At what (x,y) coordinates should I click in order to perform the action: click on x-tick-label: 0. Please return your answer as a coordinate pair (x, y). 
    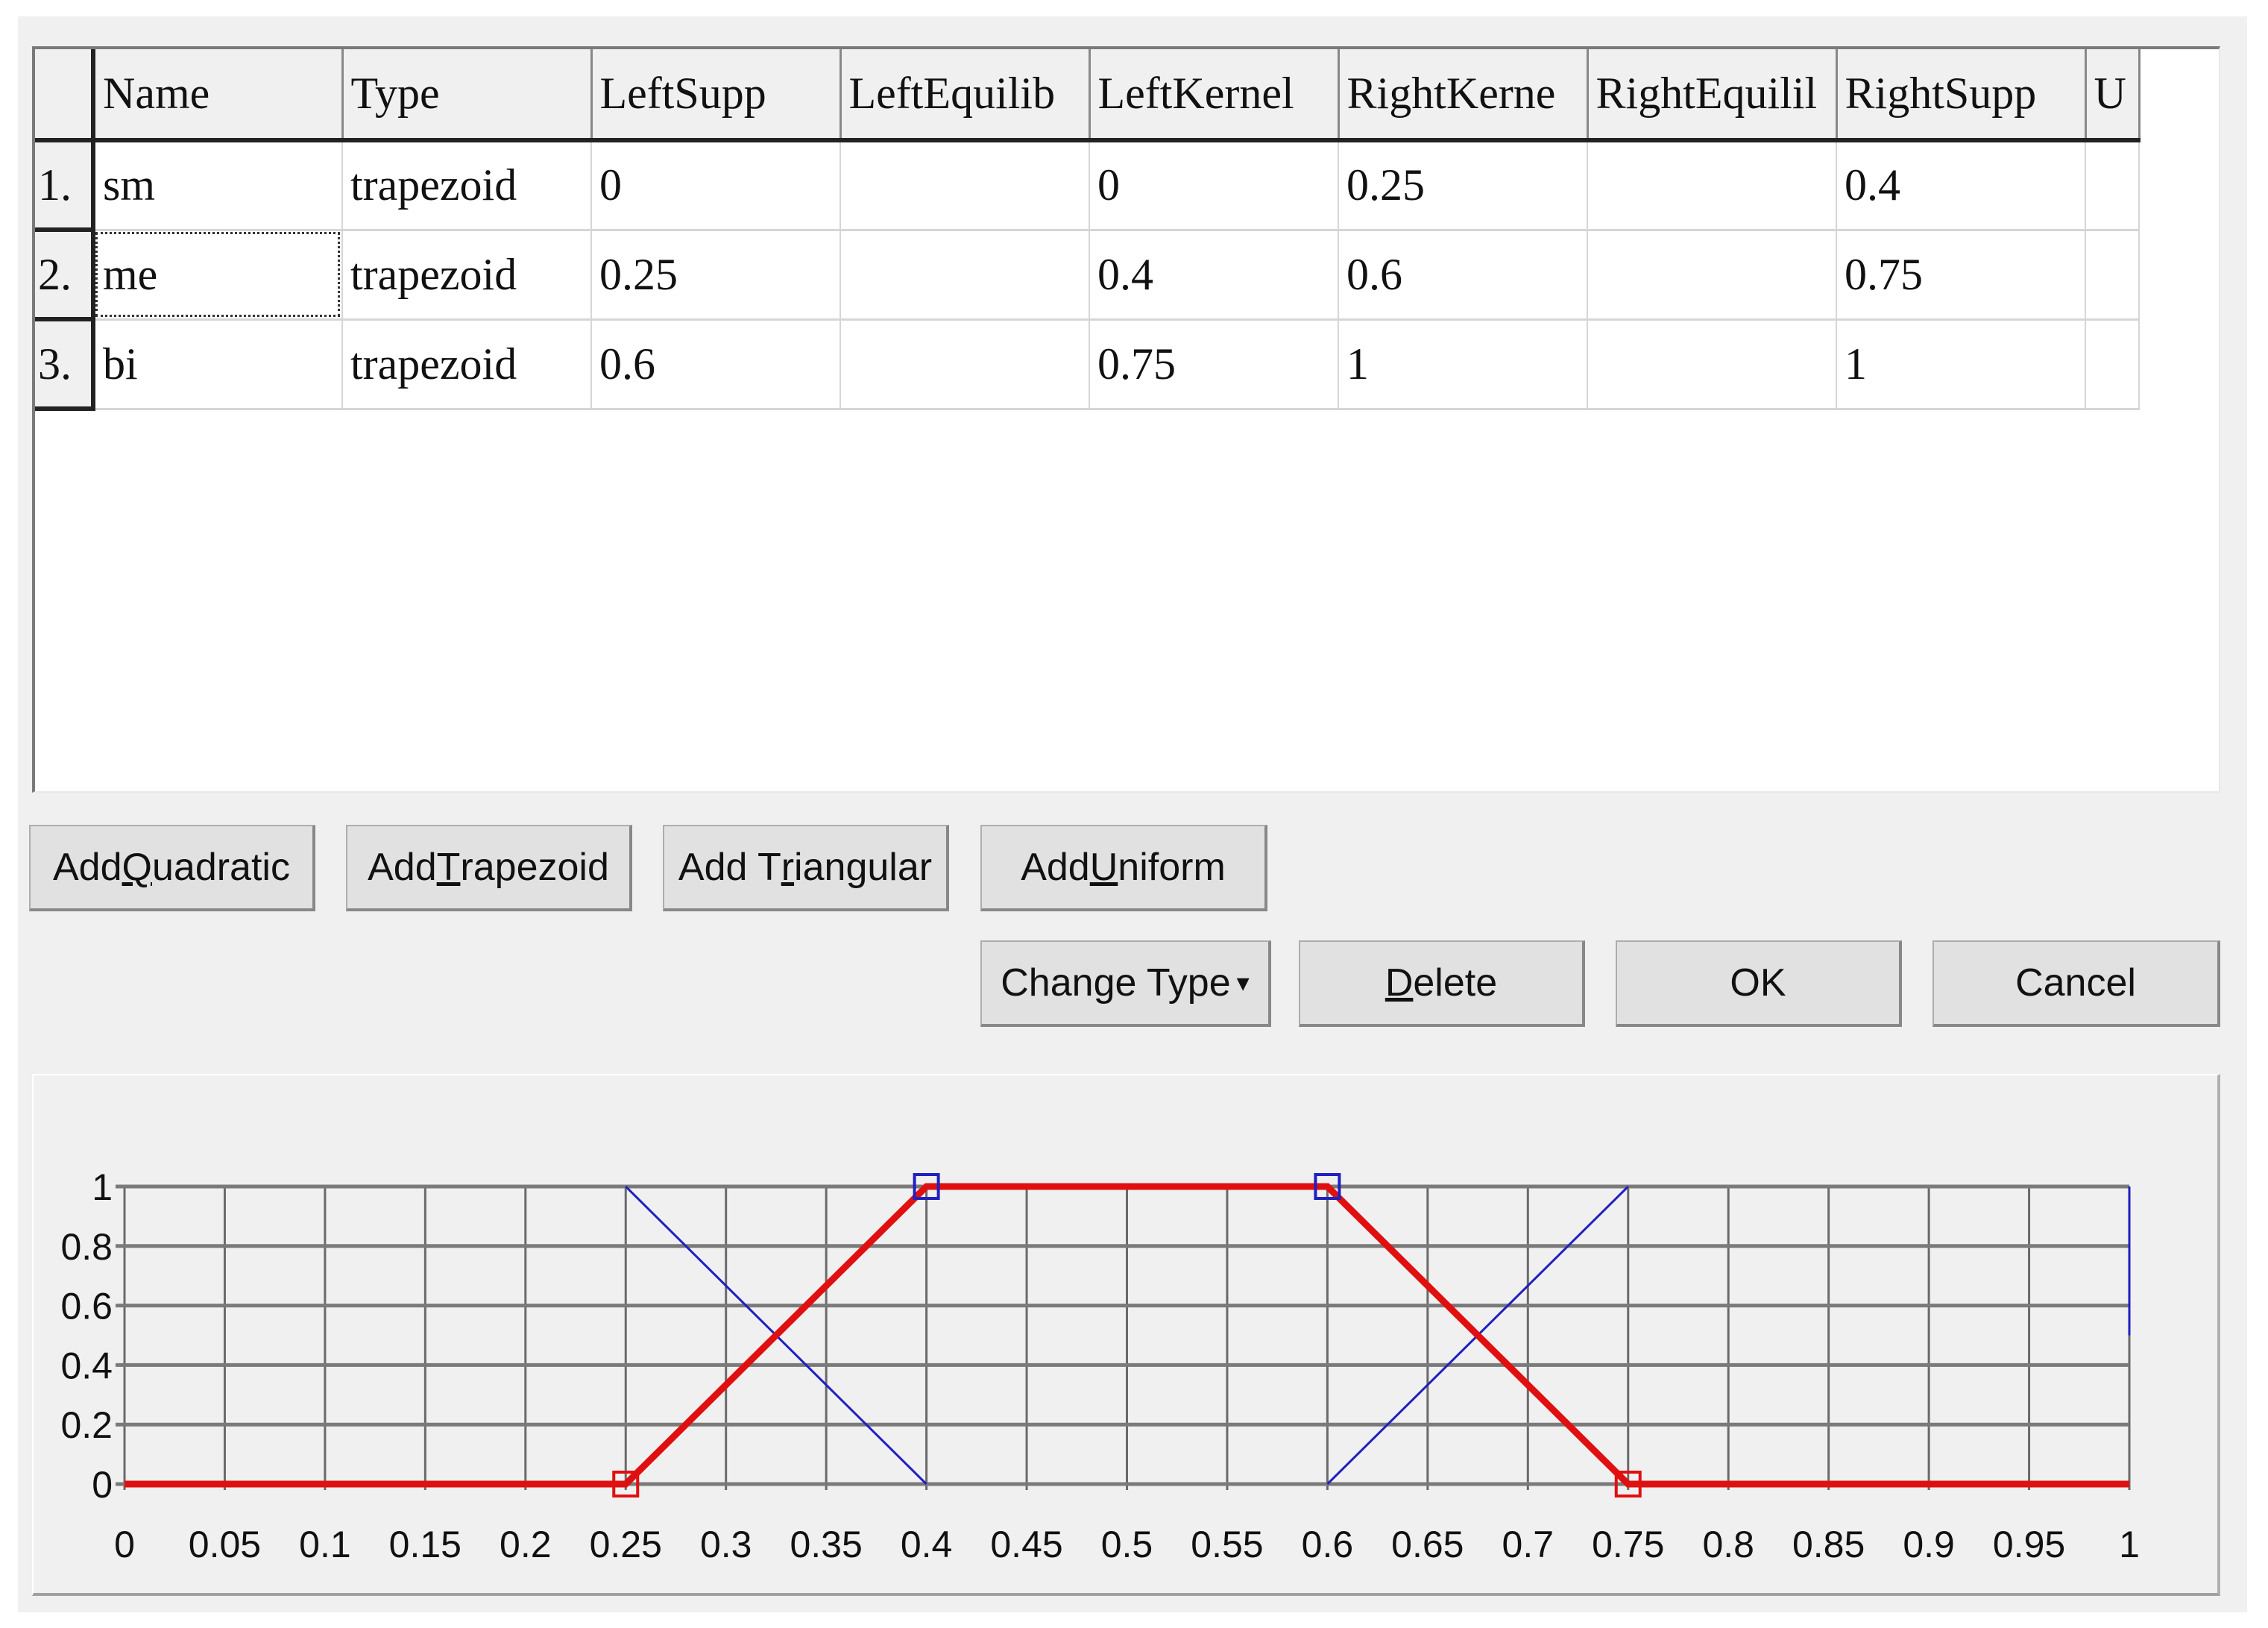
    Looking at the image, I should click on (124, 1544).